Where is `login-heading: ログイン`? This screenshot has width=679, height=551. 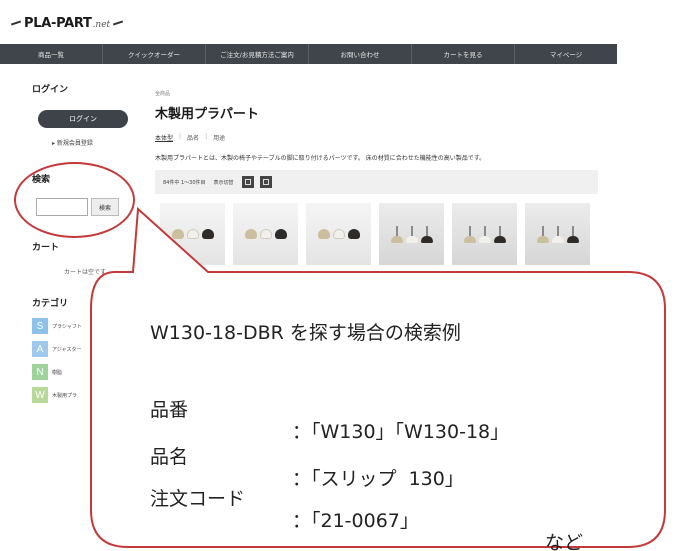
login-heading: ログイン is located at coordinates (50, 90).